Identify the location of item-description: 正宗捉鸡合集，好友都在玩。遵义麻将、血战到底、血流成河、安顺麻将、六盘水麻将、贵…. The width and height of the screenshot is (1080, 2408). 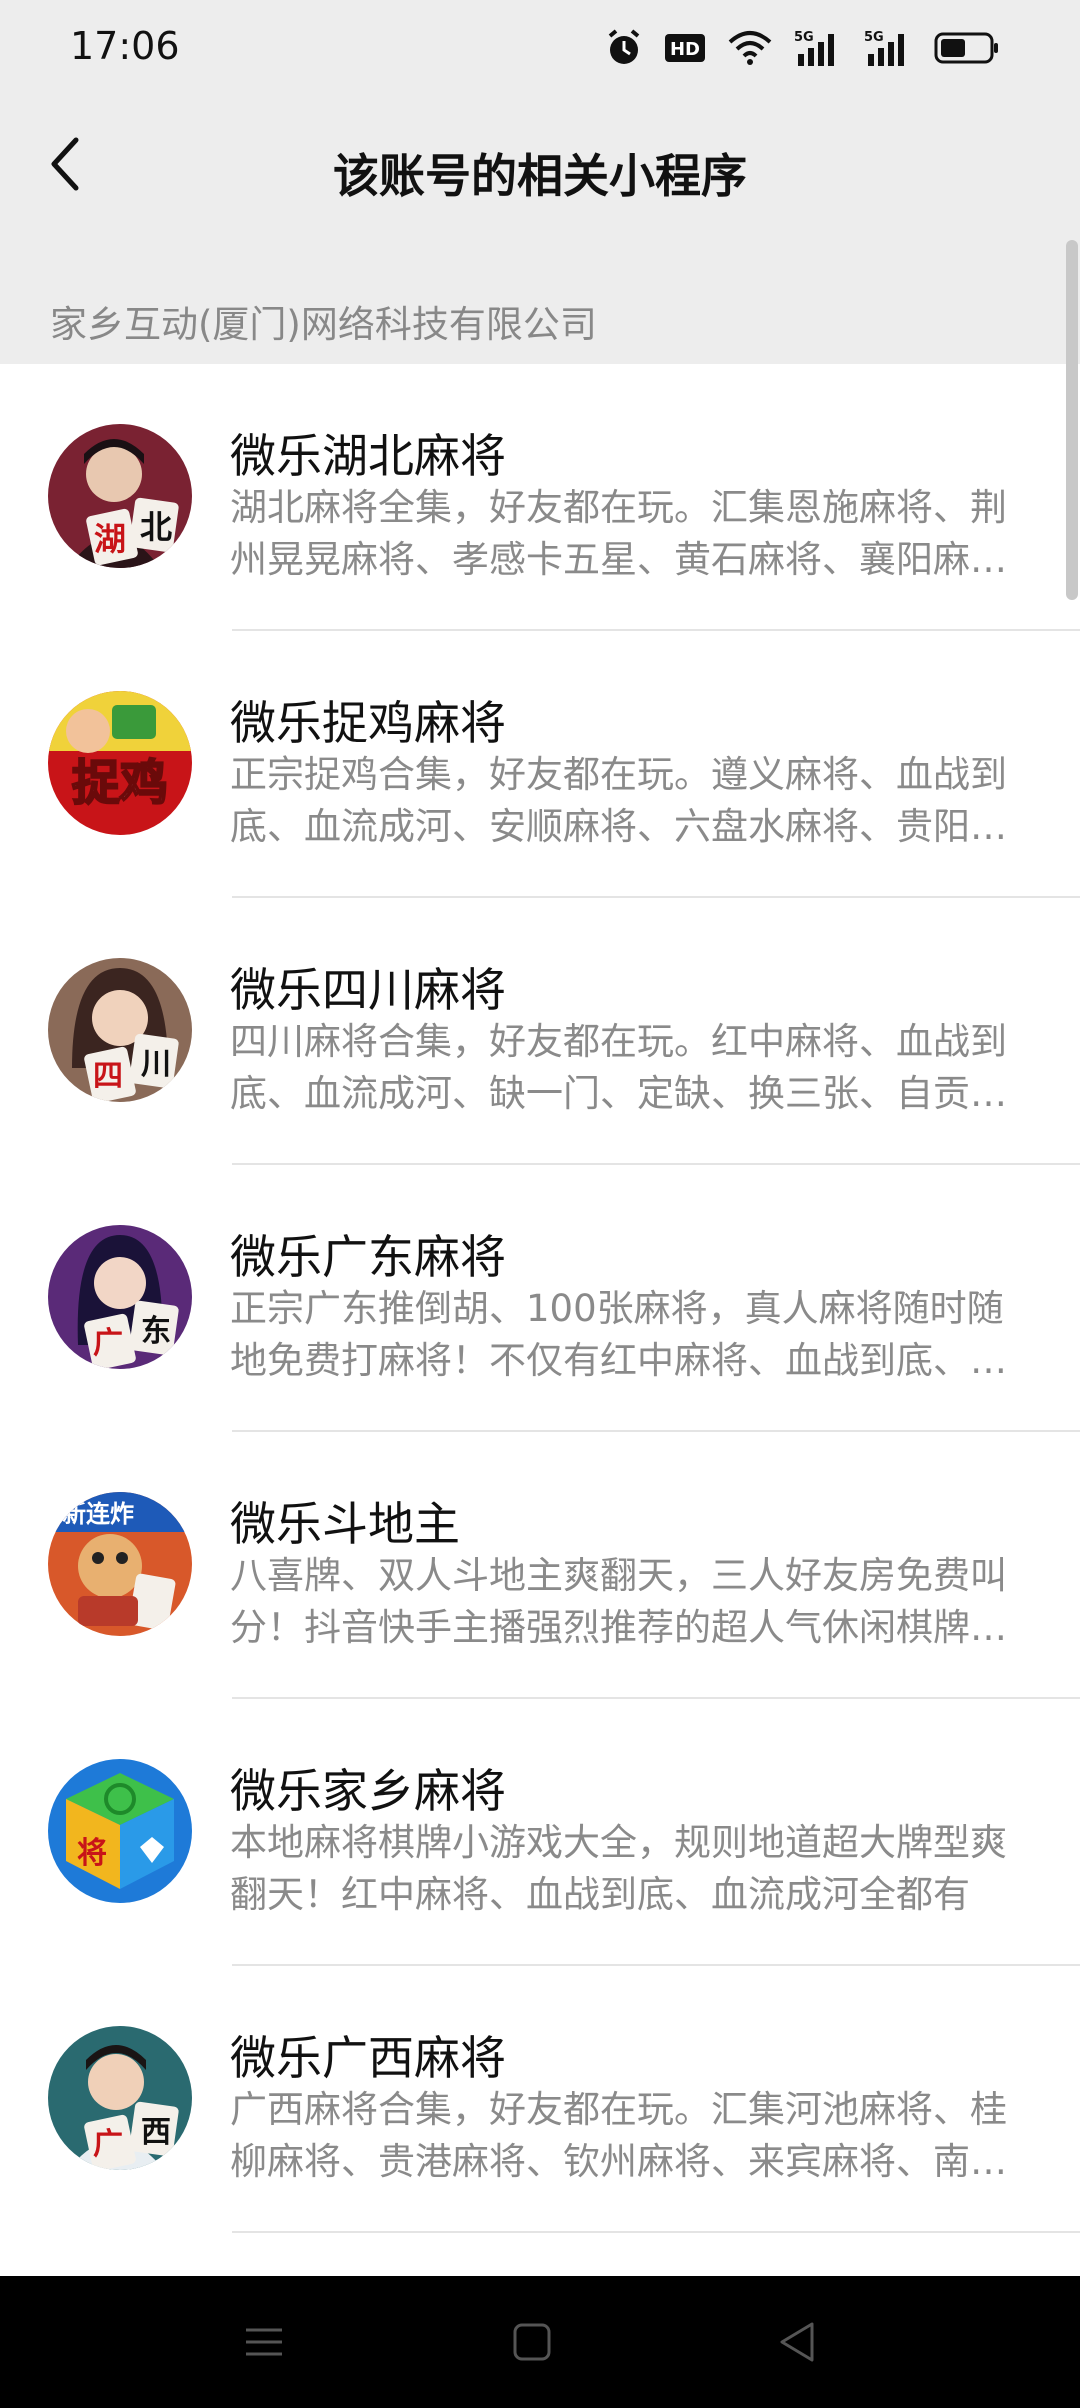
(618, 800).